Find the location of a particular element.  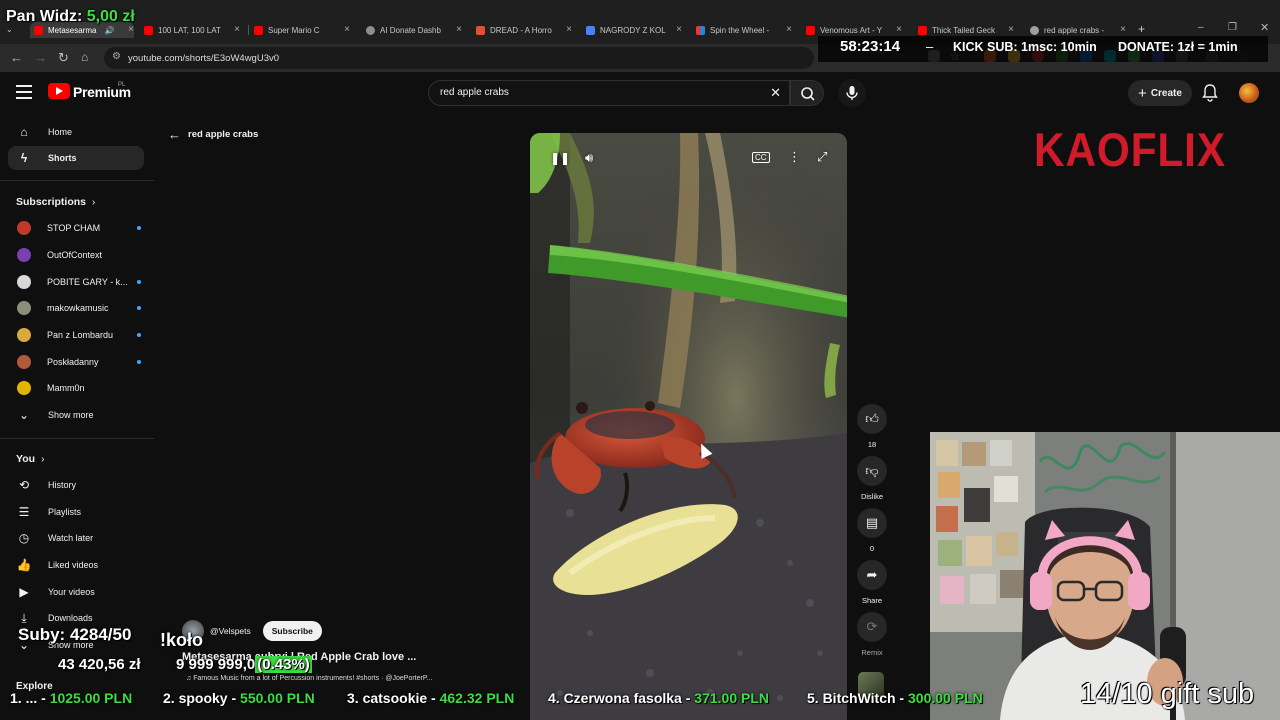

sidebar-item-home: ⌂ Home is located at coordinates (76, 132).